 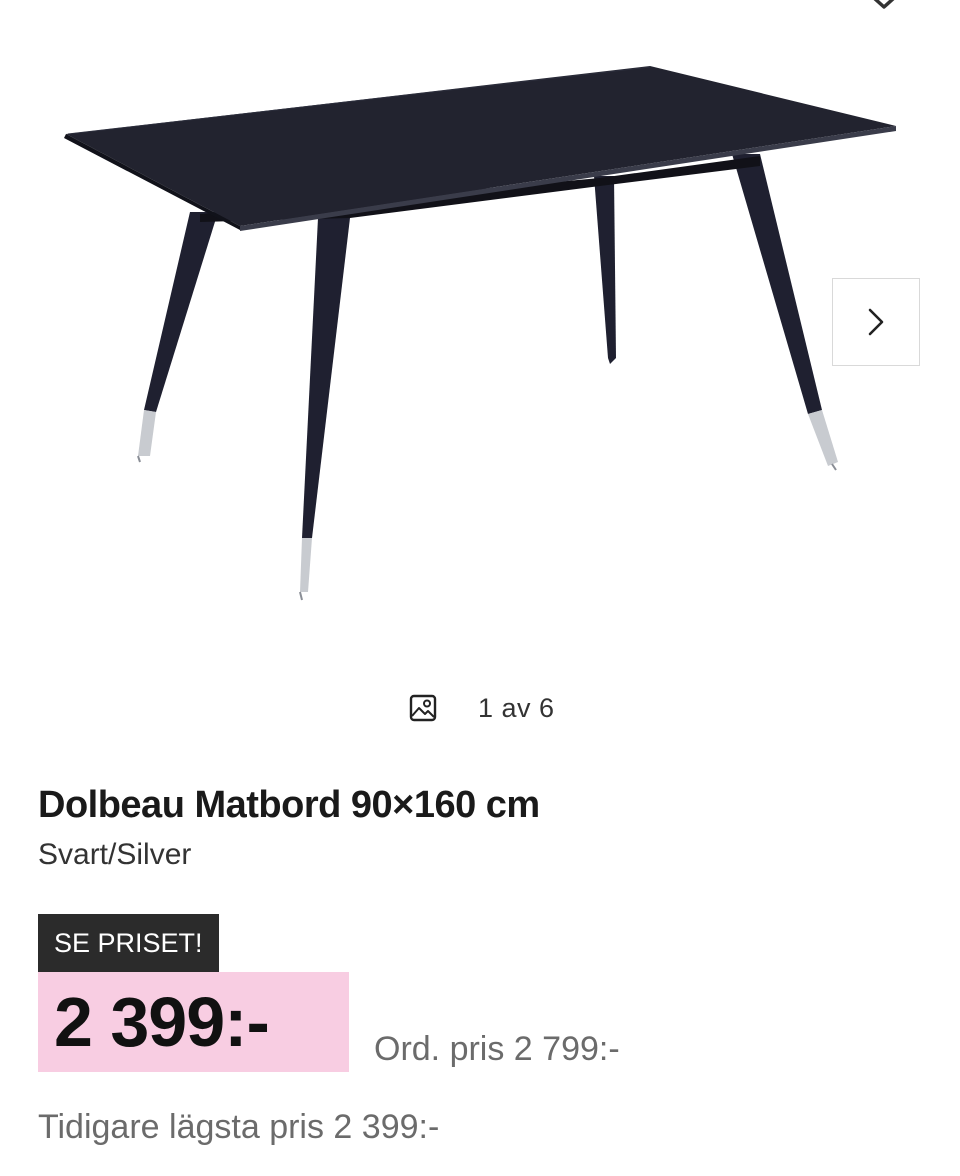 I want to click on chevron-right-icon, so click(x=876, y=322).